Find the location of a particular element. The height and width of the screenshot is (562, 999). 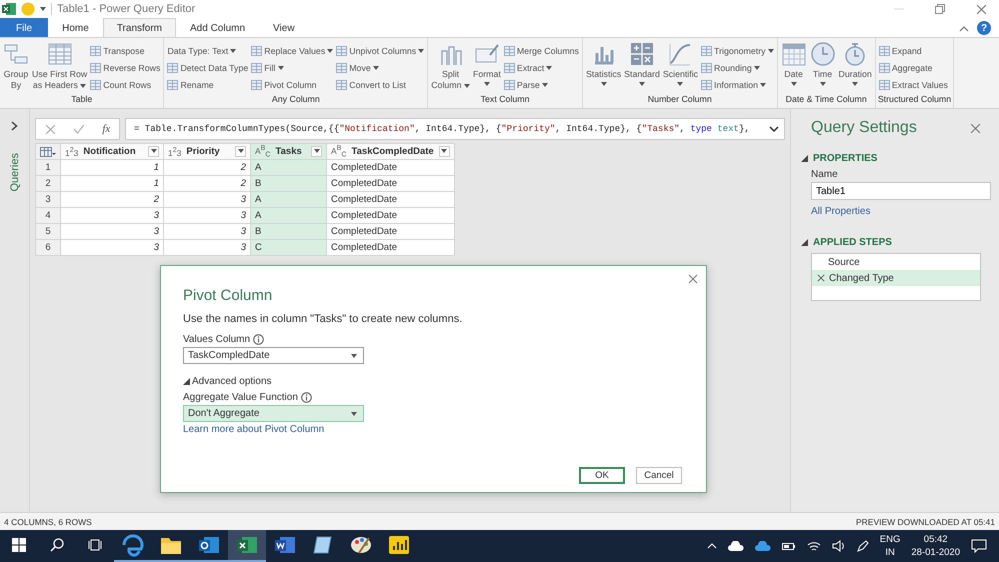

ribbon-button: Parse is located at coordinates (541, 84).